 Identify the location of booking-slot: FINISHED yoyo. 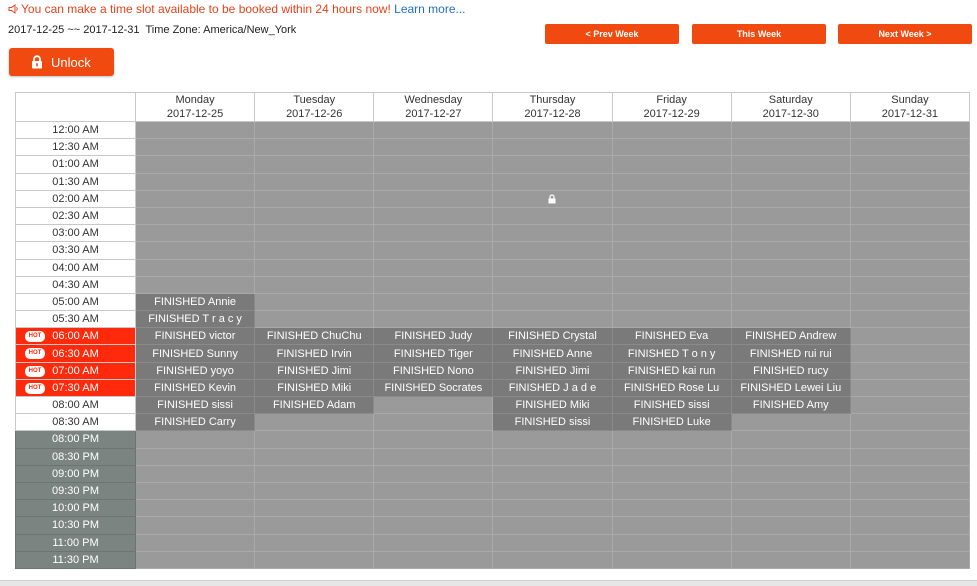
(195, 370).